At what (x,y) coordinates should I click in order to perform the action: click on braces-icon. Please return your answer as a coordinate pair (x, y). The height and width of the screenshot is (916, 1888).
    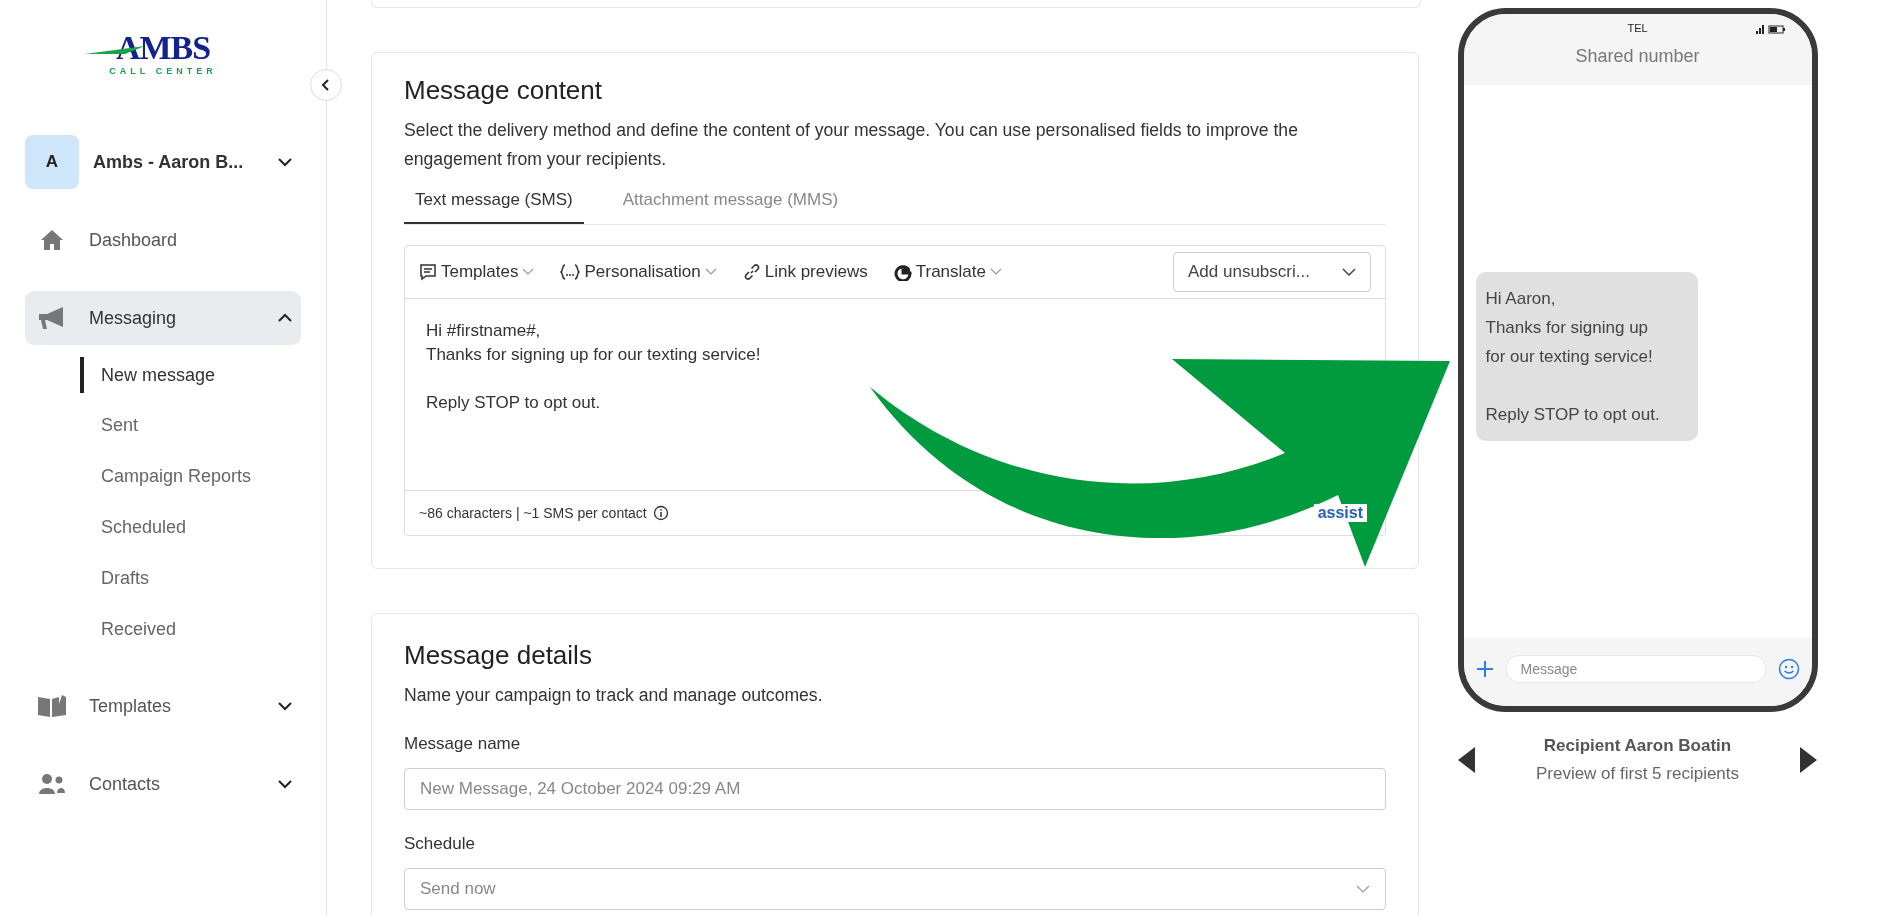
    Looking at the image, I should click on (570, 272).